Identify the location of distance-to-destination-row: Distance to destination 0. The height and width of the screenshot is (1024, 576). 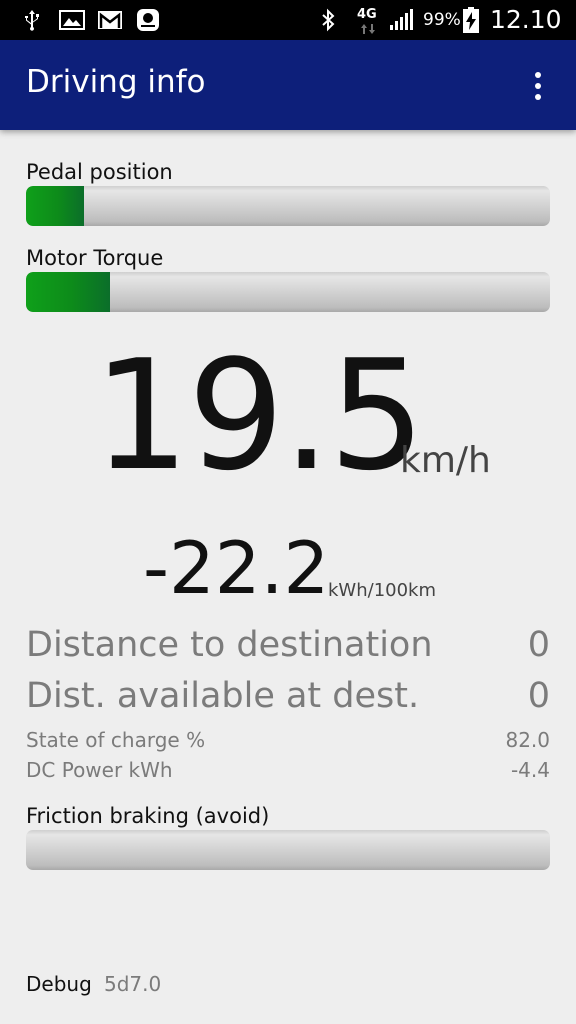
(288, 645).